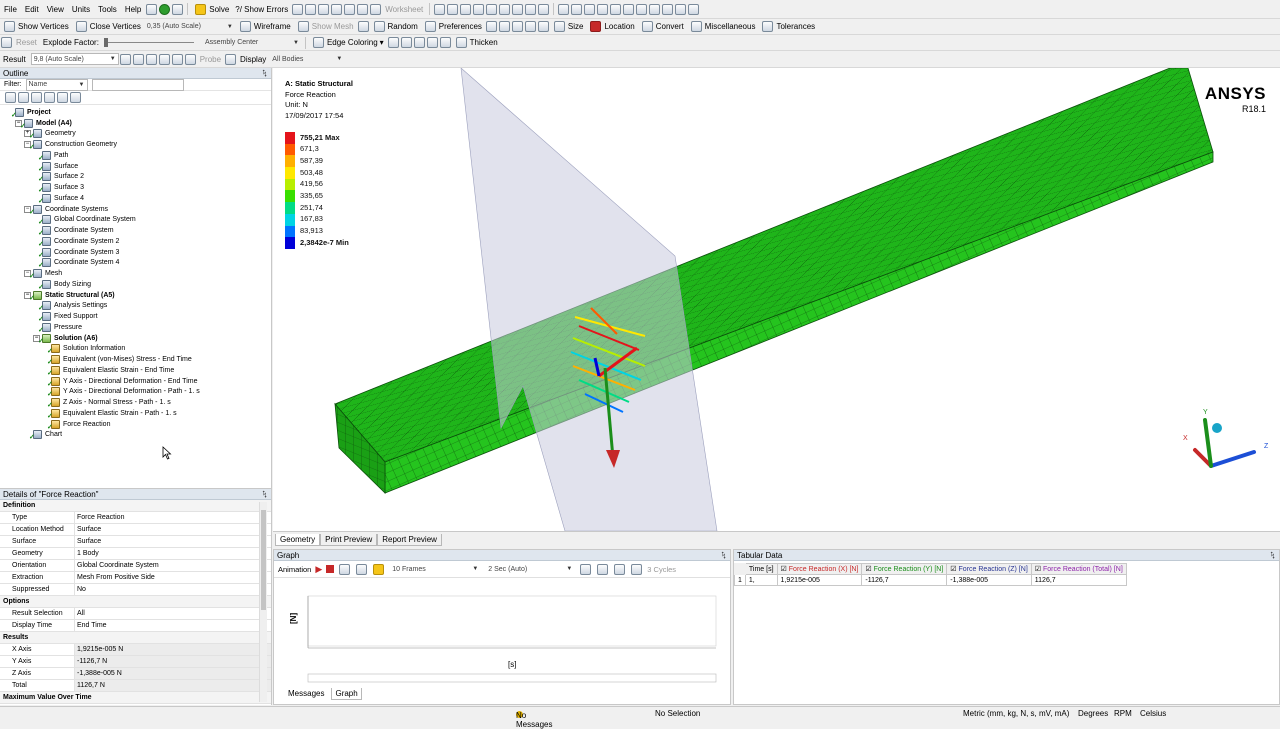  Describe the element at coordinates (307, 59) in the screenshot. I see `display-bodies-combo: All Bodies ▼` at that location.